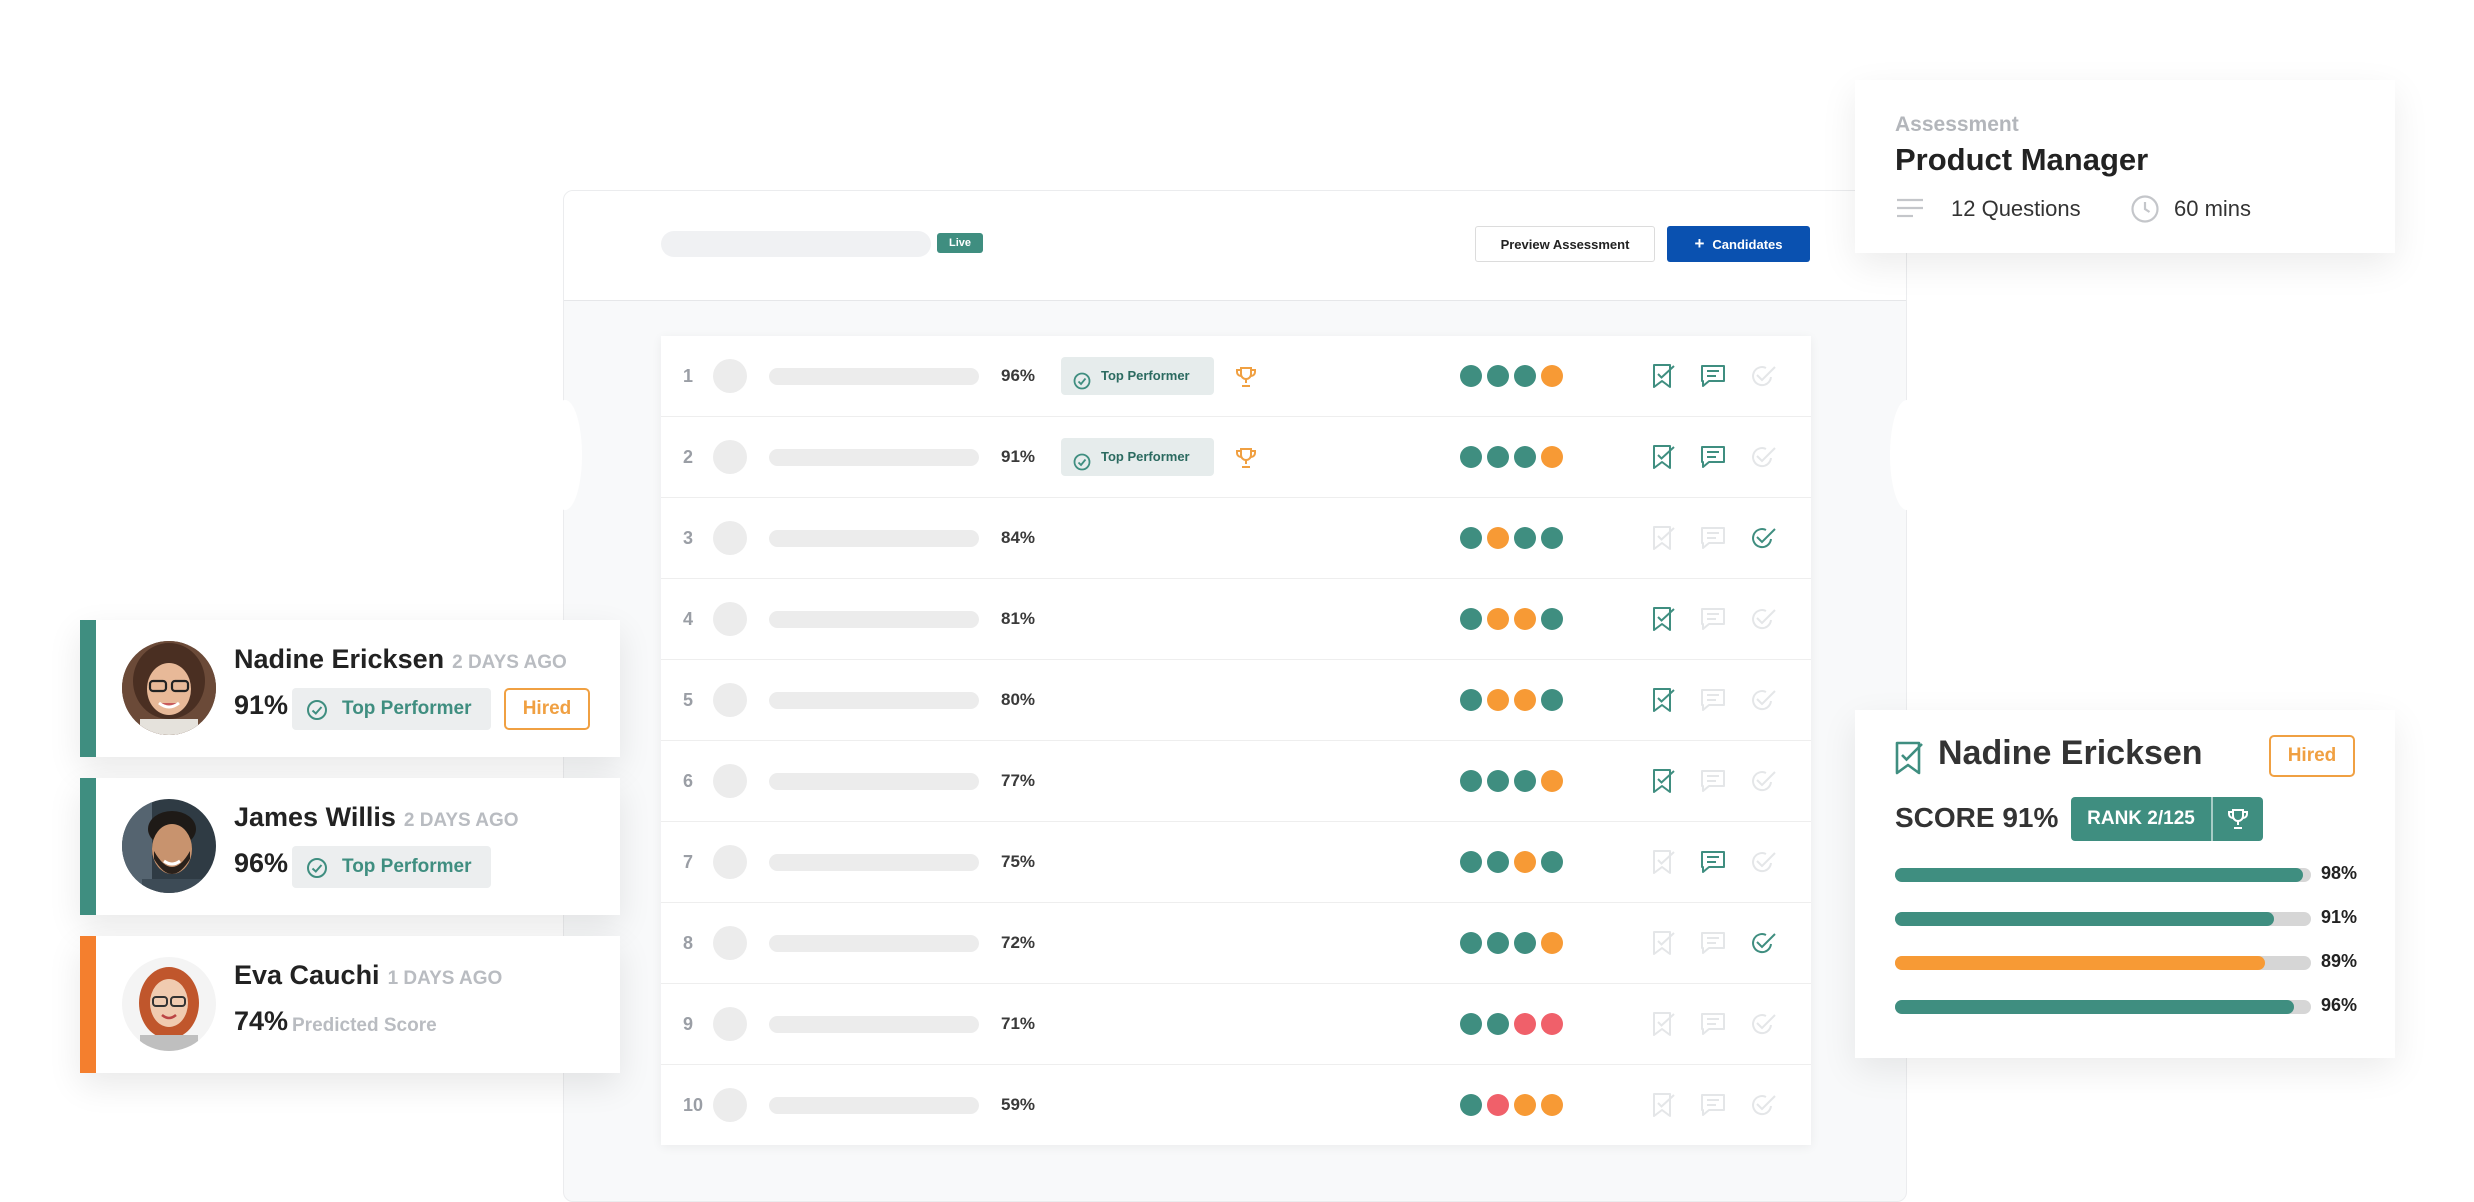  Describe the element at coordinates (169, 1004) in the screenshot. I see `avatar` at that location.